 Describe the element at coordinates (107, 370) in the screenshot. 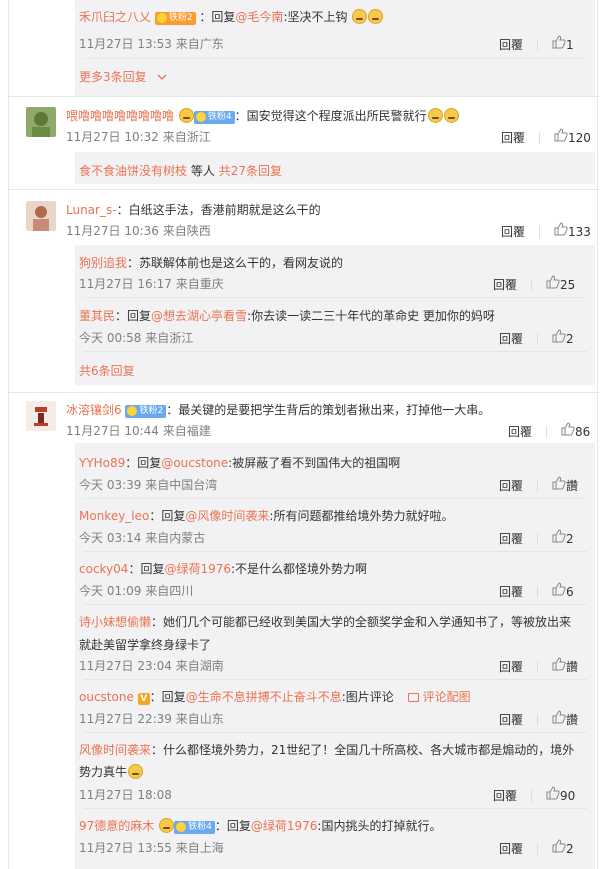

I see `more-replies-link: 共6条回复` at that location.